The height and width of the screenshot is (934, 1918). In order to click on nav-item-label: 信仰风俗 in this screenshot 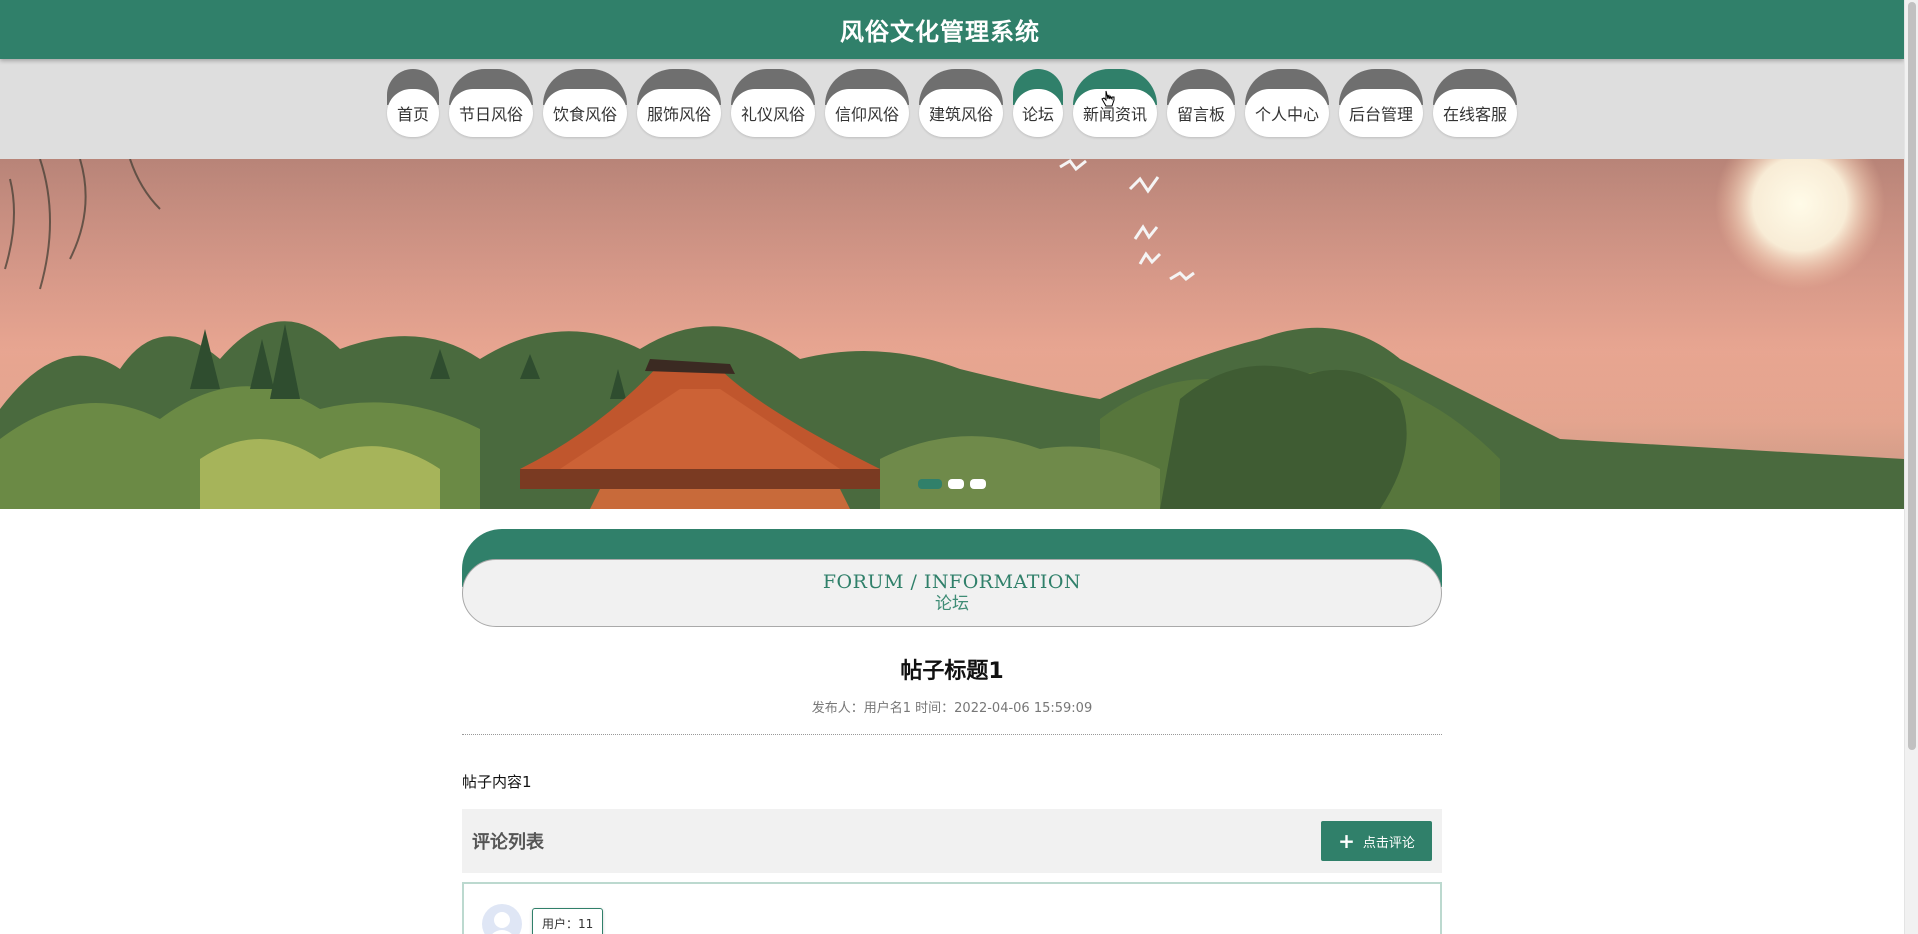, I will do `click(867, 113)`.